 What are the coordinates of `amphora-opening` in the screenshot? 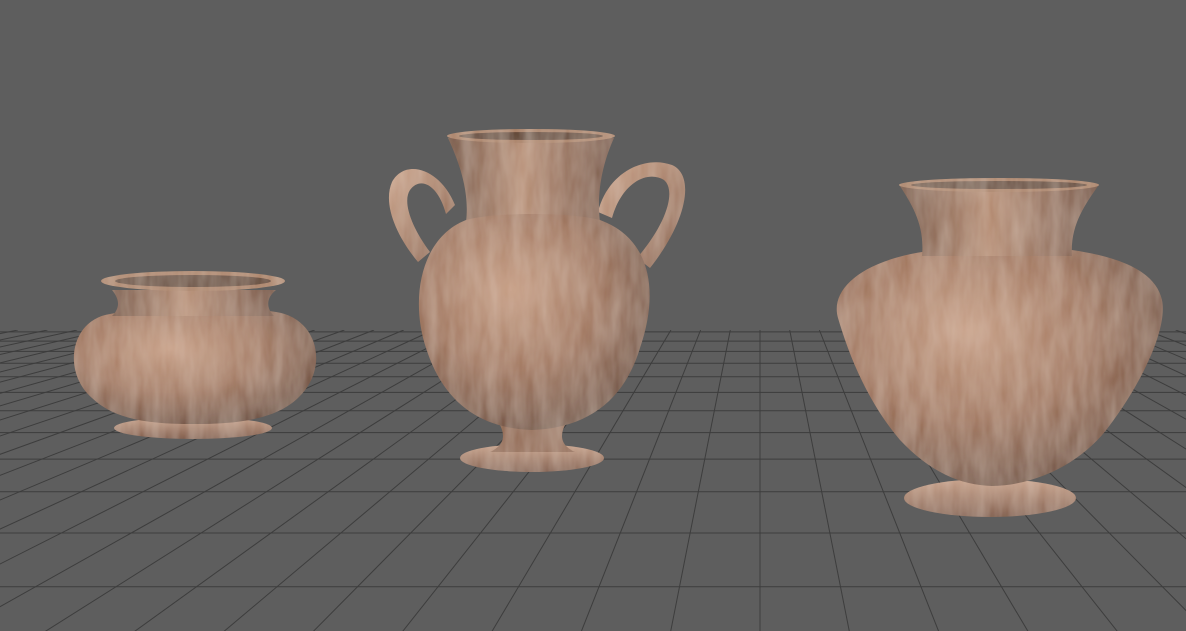 It's located at (531, 136).